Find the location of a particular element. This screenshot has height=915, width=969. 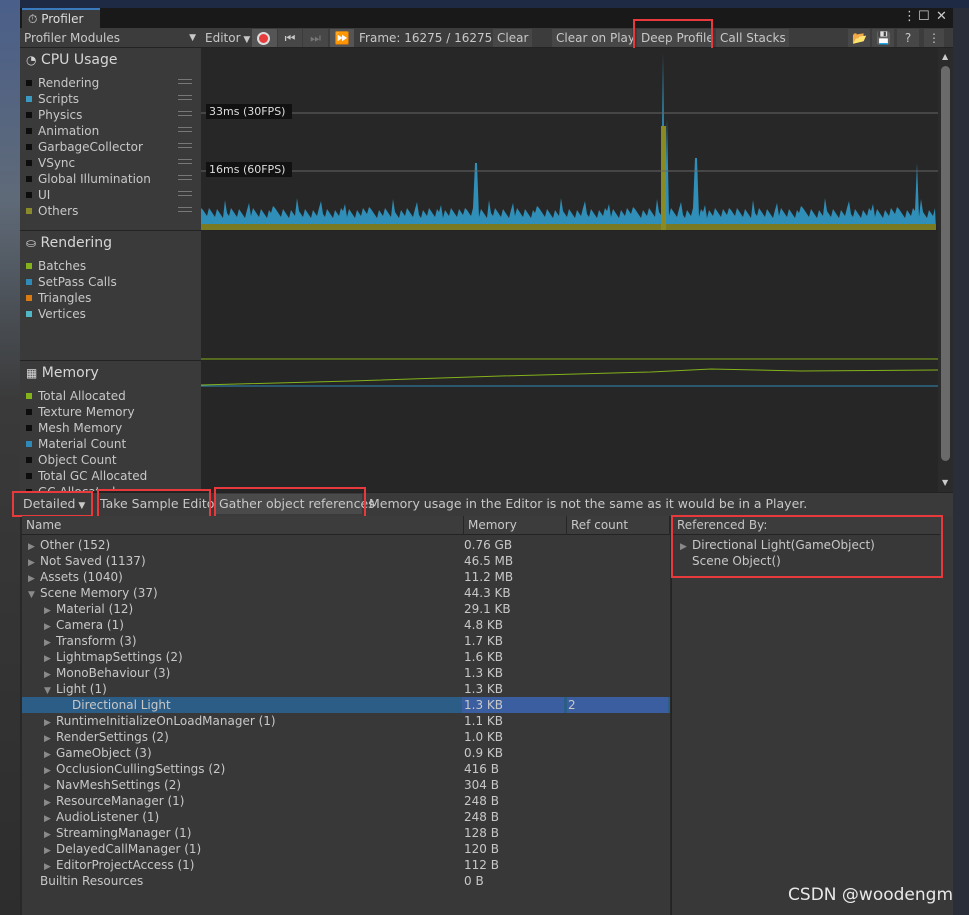

previous-frame-button: ⏮ is located at coordinates (290, 38).